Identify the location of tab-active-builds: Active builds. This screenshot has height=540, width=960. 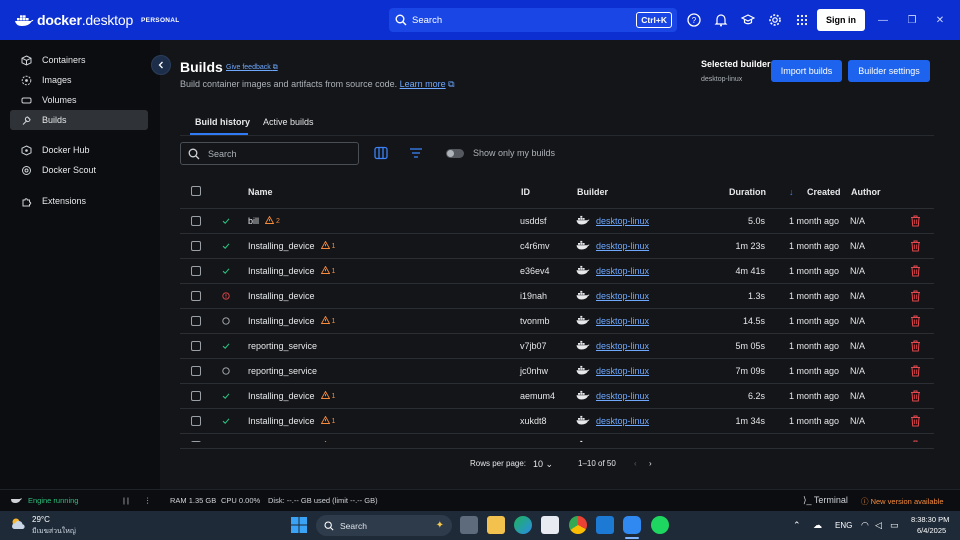
(288, 122).